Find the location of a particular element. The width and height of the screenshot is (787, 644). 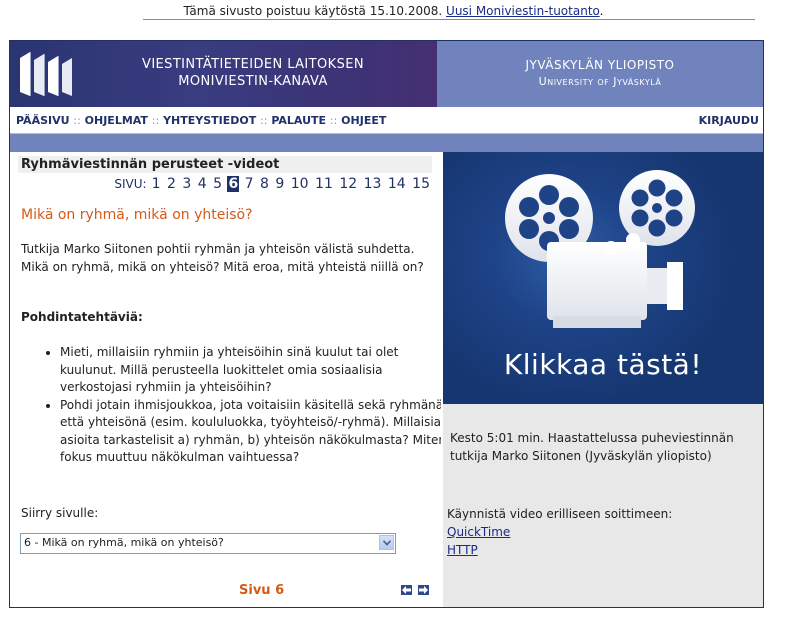

goto-label: Siirry sivulle: is located at coordinates (60, 513).